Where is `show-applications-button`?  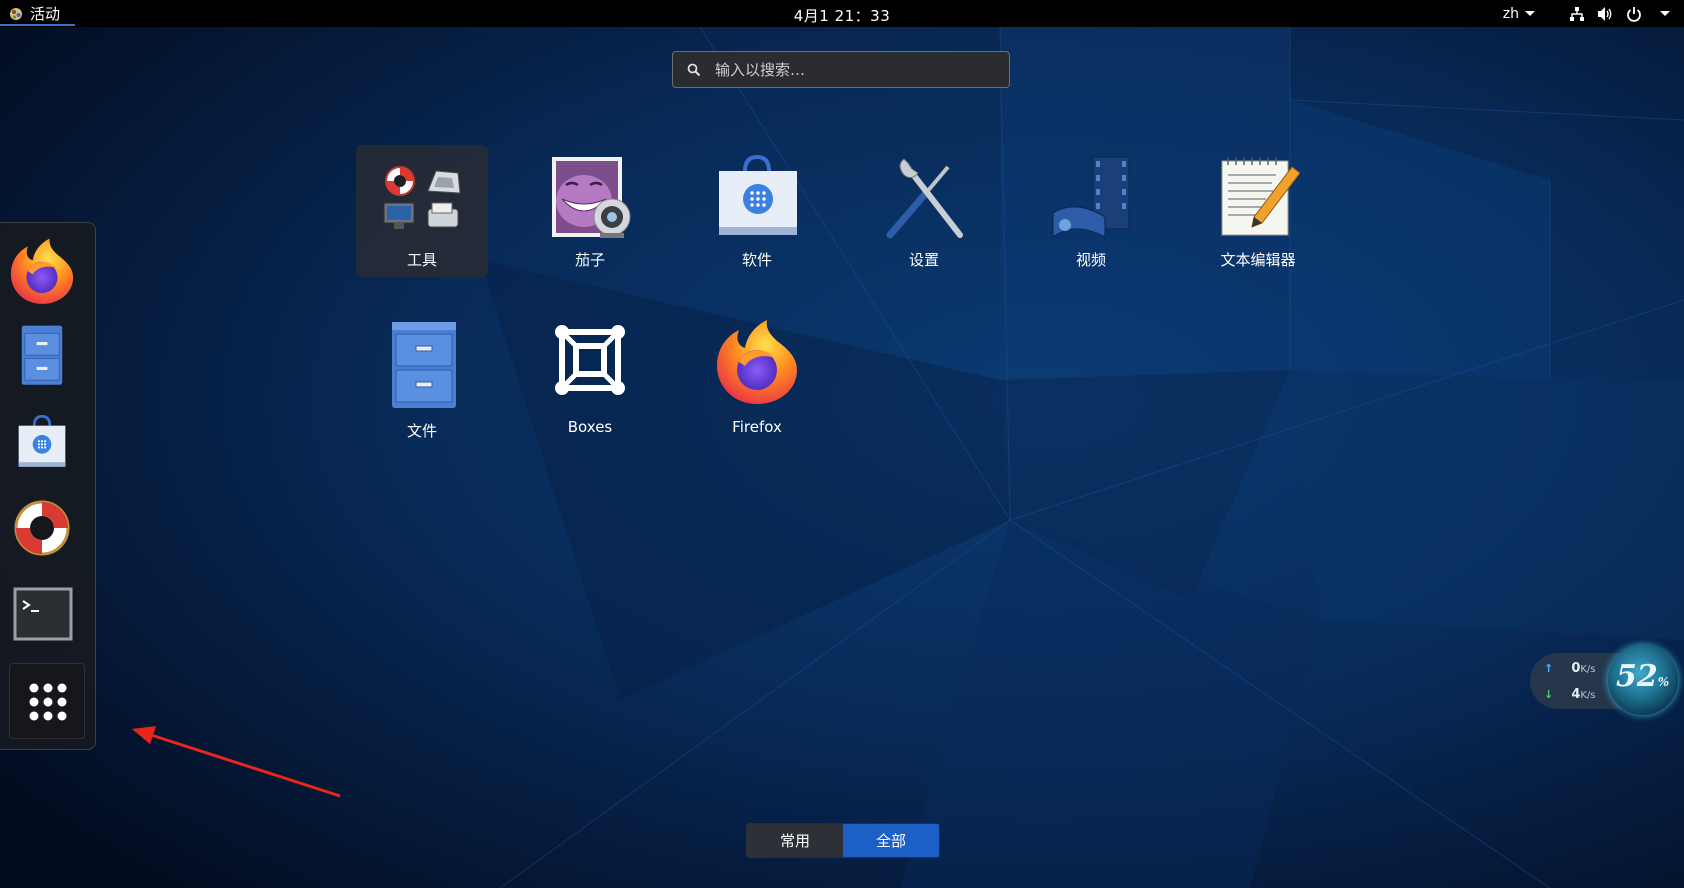 show-applications-button is located at coordinates (47, 701).